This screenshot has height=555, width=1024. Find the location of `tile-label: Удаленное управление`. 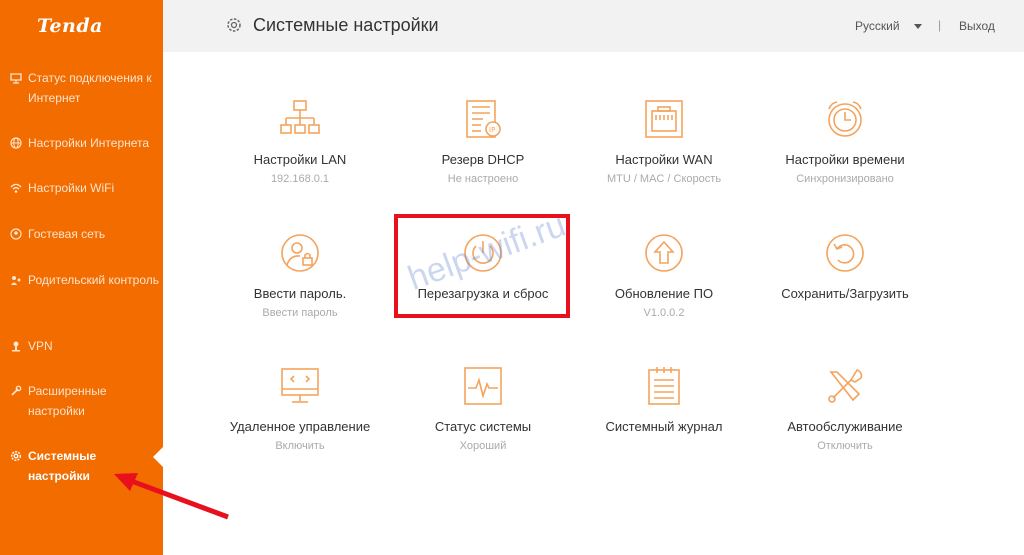

tile-label: Удаленное управление is located at coordinates (300, 426).